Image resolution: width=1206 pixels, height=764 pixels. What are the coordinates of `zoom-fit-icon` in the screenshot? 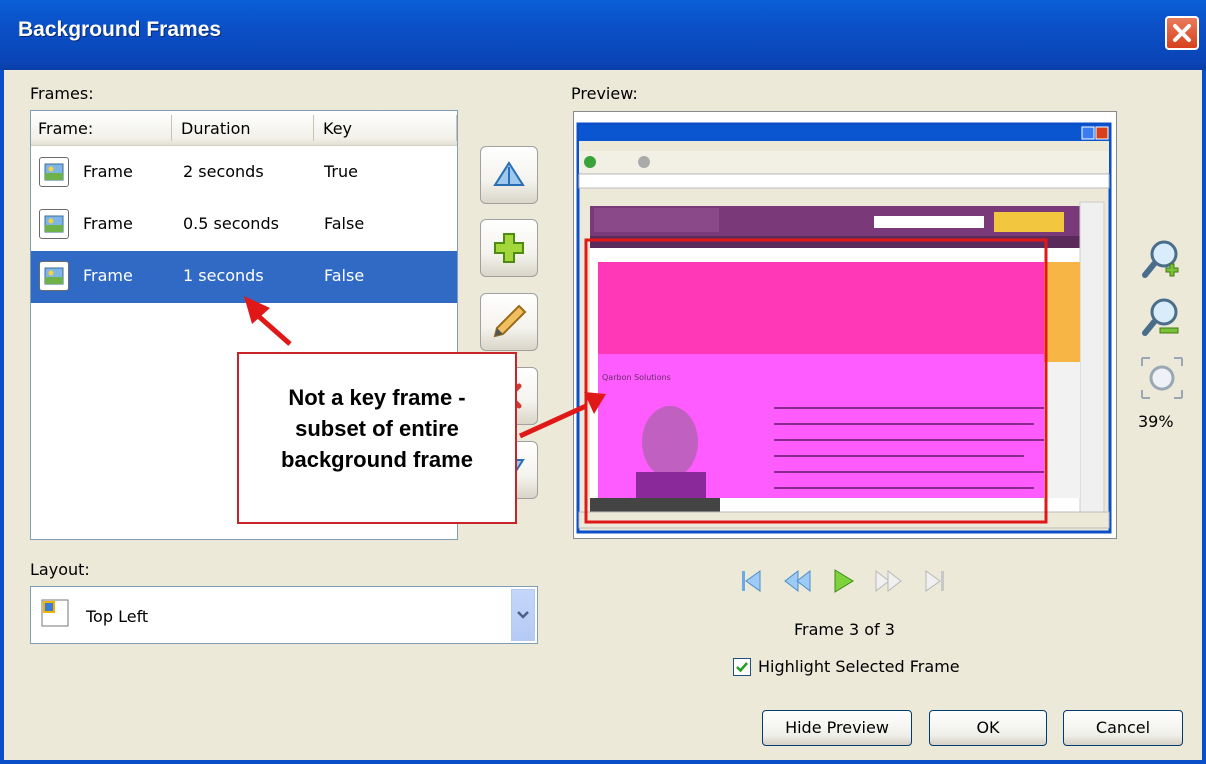 It's located at (1162, 378).